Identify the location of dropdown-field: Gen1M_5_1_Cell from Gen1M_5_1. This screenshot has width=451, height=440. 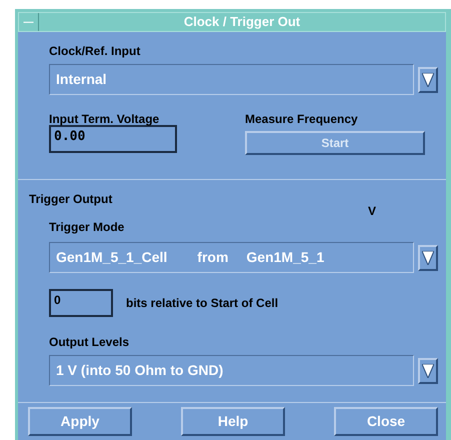
(231, 257).